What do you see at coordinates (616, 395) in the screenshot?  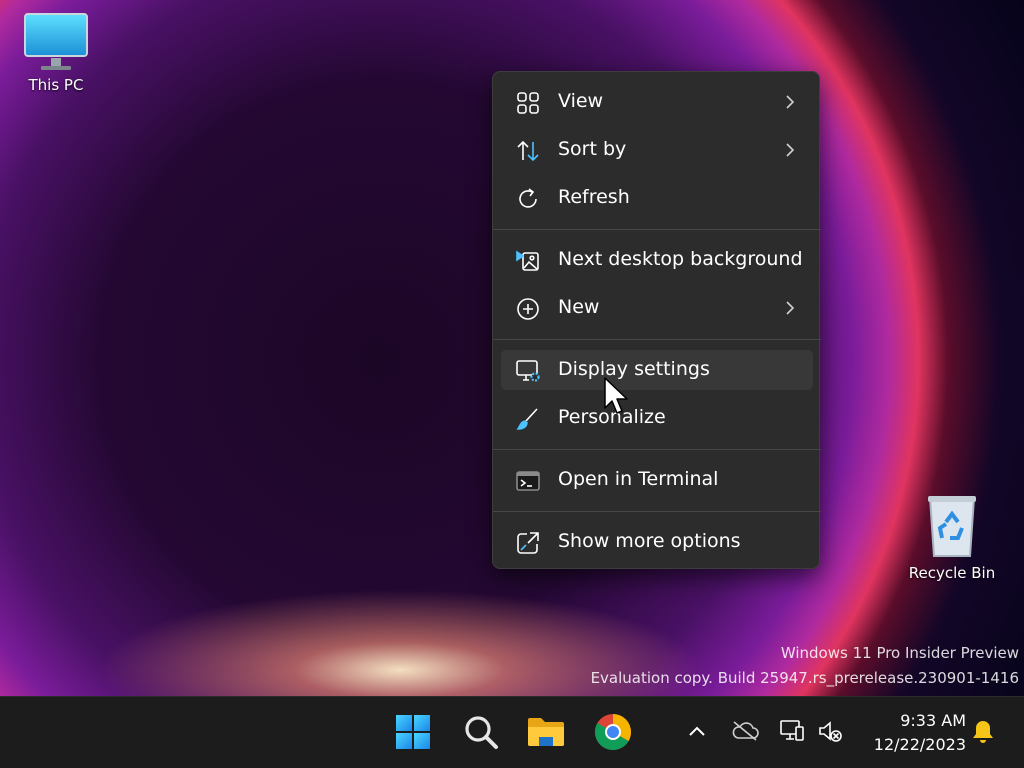 I see `mouse-cursor-icon` at bounding box center [616, 395].